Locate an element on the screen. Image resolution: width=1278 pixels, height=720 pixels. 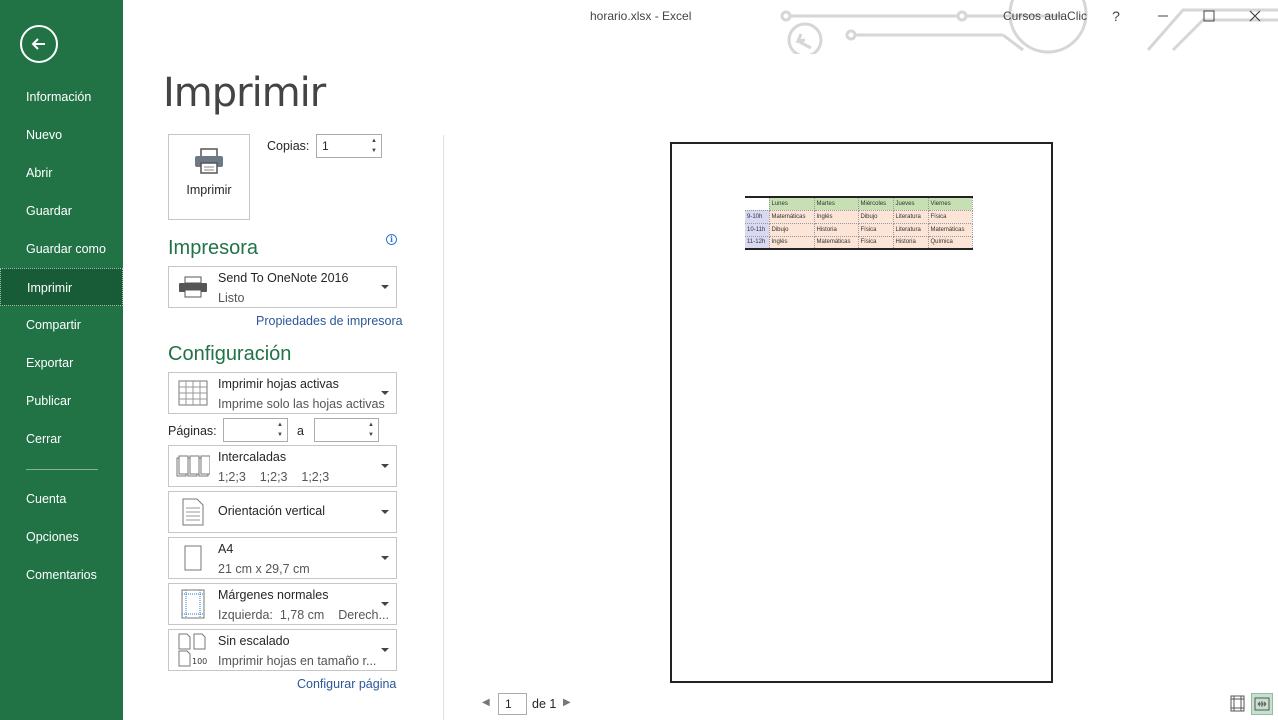
info-icon: i is located at coordinates (391, 239).